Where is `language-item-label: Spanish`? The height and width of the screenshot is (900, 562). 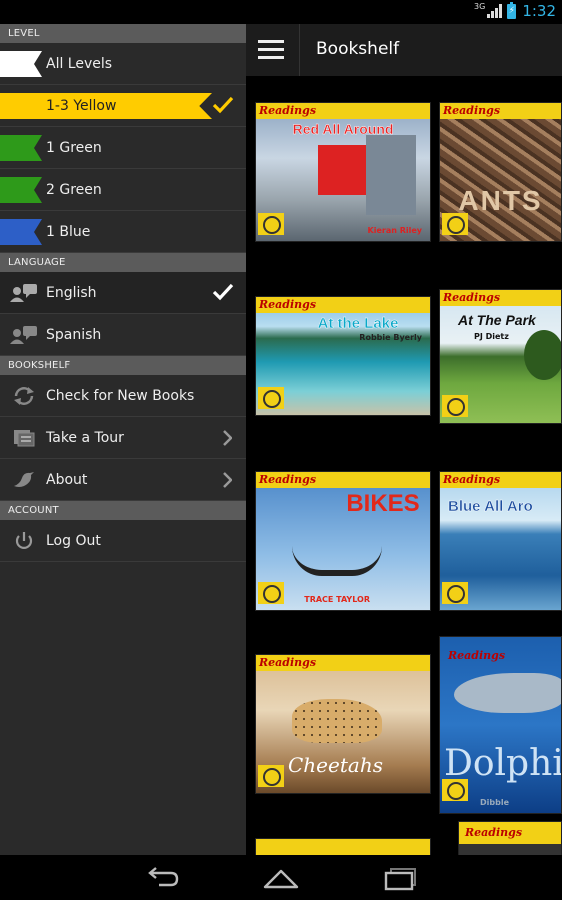 language-item-label: Spanish is located at coordinates (74, 334).